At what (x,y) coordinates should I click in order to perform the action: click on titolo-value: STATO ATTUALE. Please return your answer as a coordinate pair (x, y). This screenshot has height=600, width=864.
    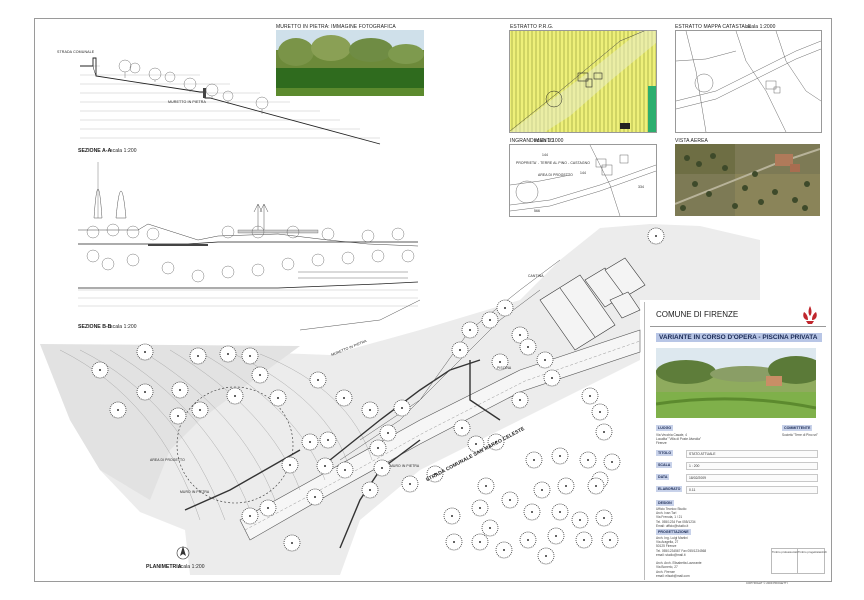
    Looking at the image, I should click on (752, 454).